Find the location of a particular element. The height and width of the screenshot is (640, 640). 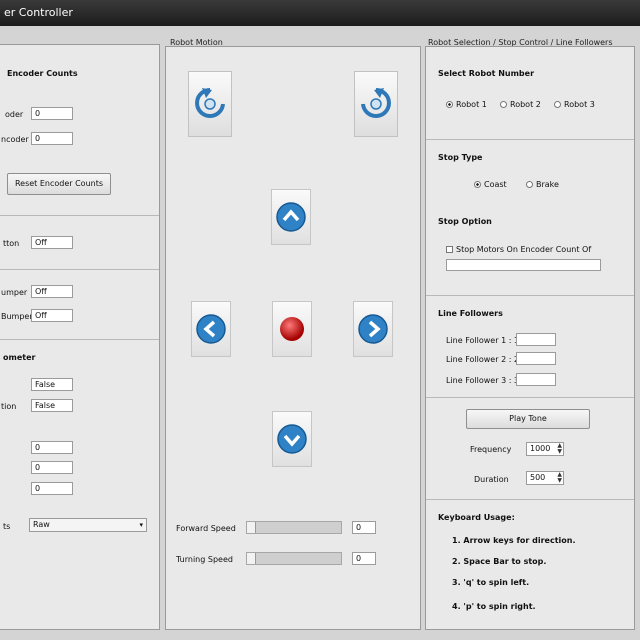

turning-speed-value: 0 is located at coordinates (364, 558).